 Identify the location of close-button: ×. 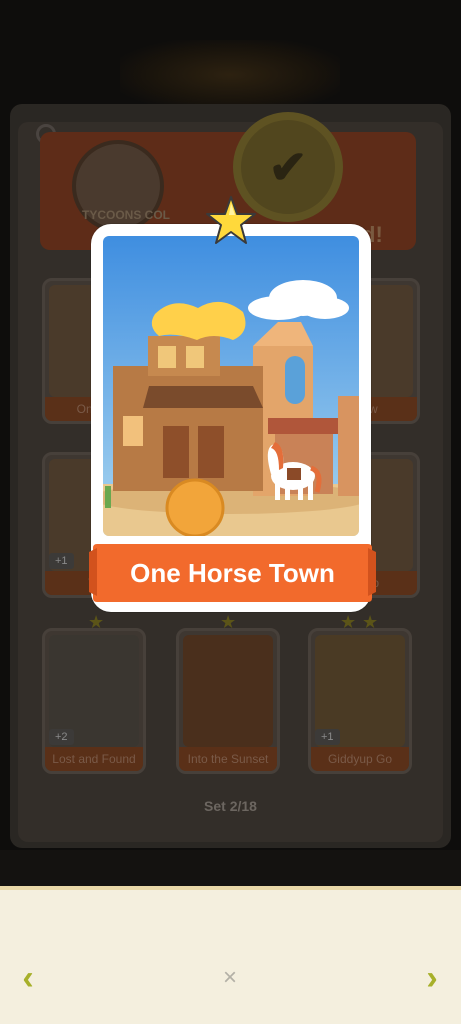
(230, 978).